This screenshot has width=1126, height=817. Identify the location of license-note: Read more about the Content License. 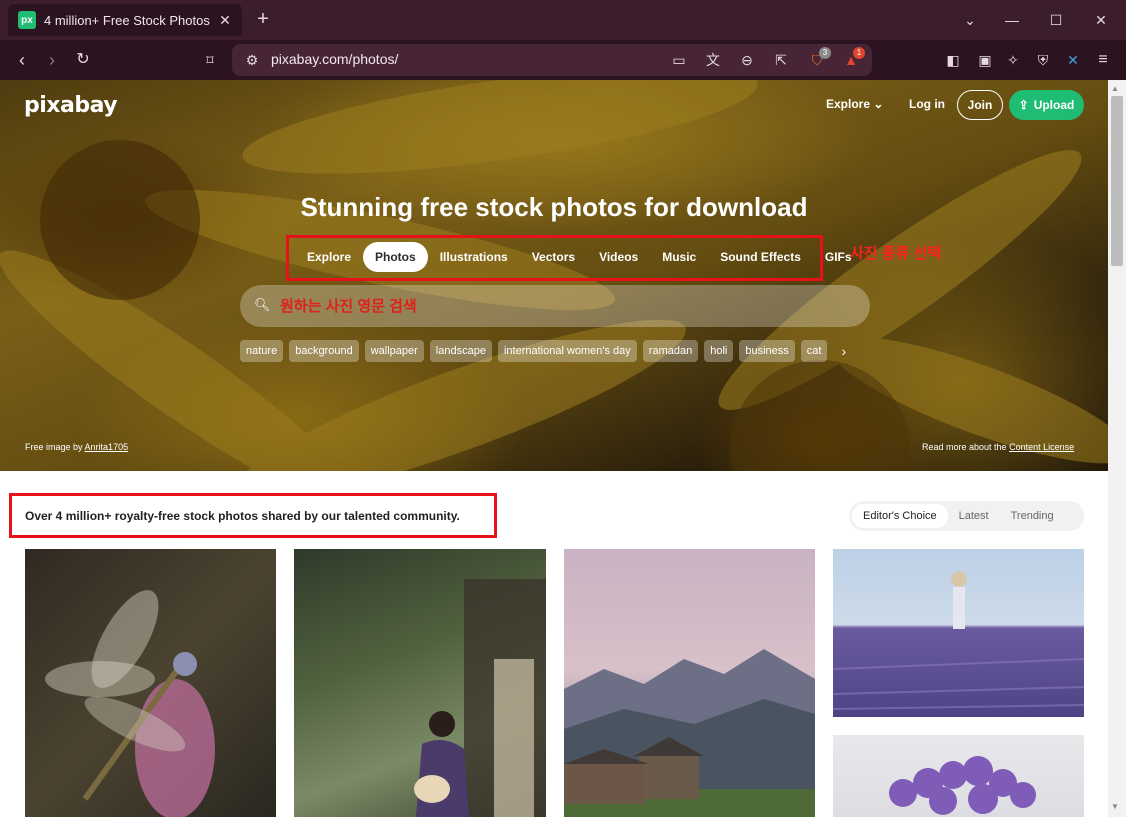
(998, 447).